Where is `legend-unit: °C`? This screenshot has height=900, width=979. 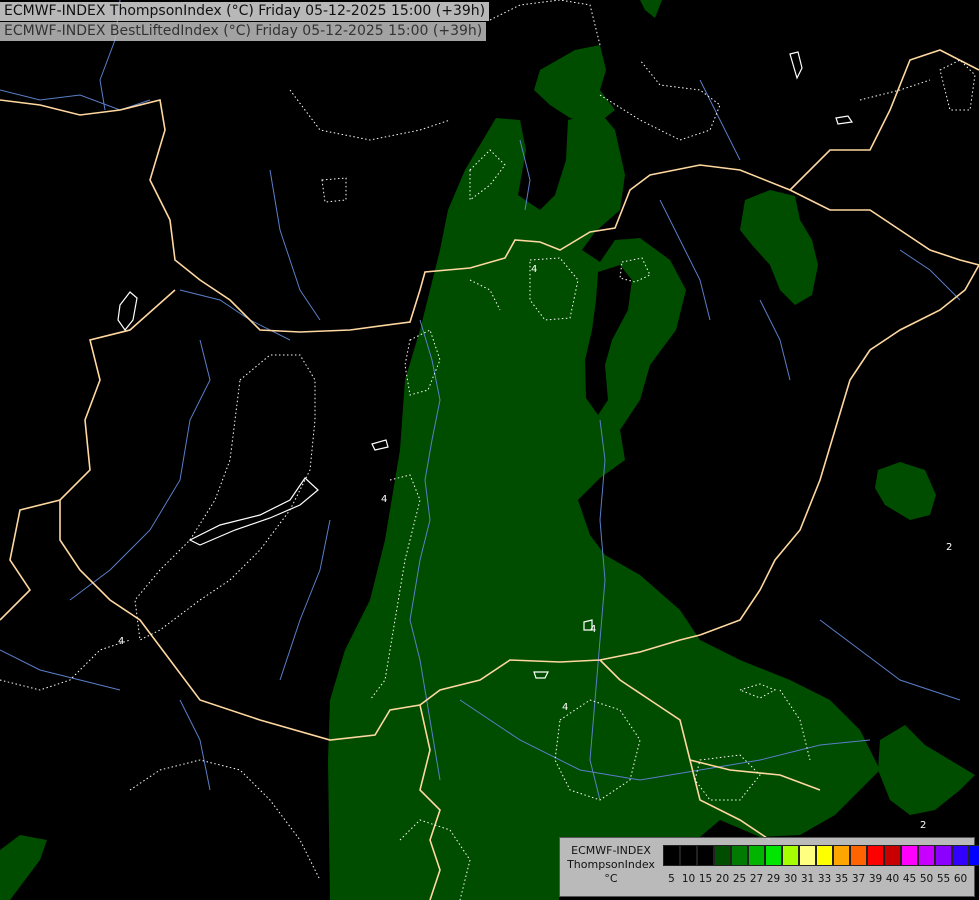
legend-unit: °C is located at coordinates (611, 878).